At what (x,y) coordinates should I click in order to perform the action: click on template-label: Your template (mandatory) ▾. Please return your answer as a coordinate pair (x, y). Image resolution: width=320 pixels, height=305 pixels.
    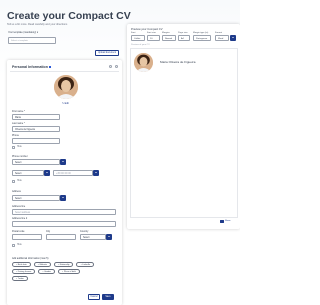
    Looking at the image, I should click on (23, 32).